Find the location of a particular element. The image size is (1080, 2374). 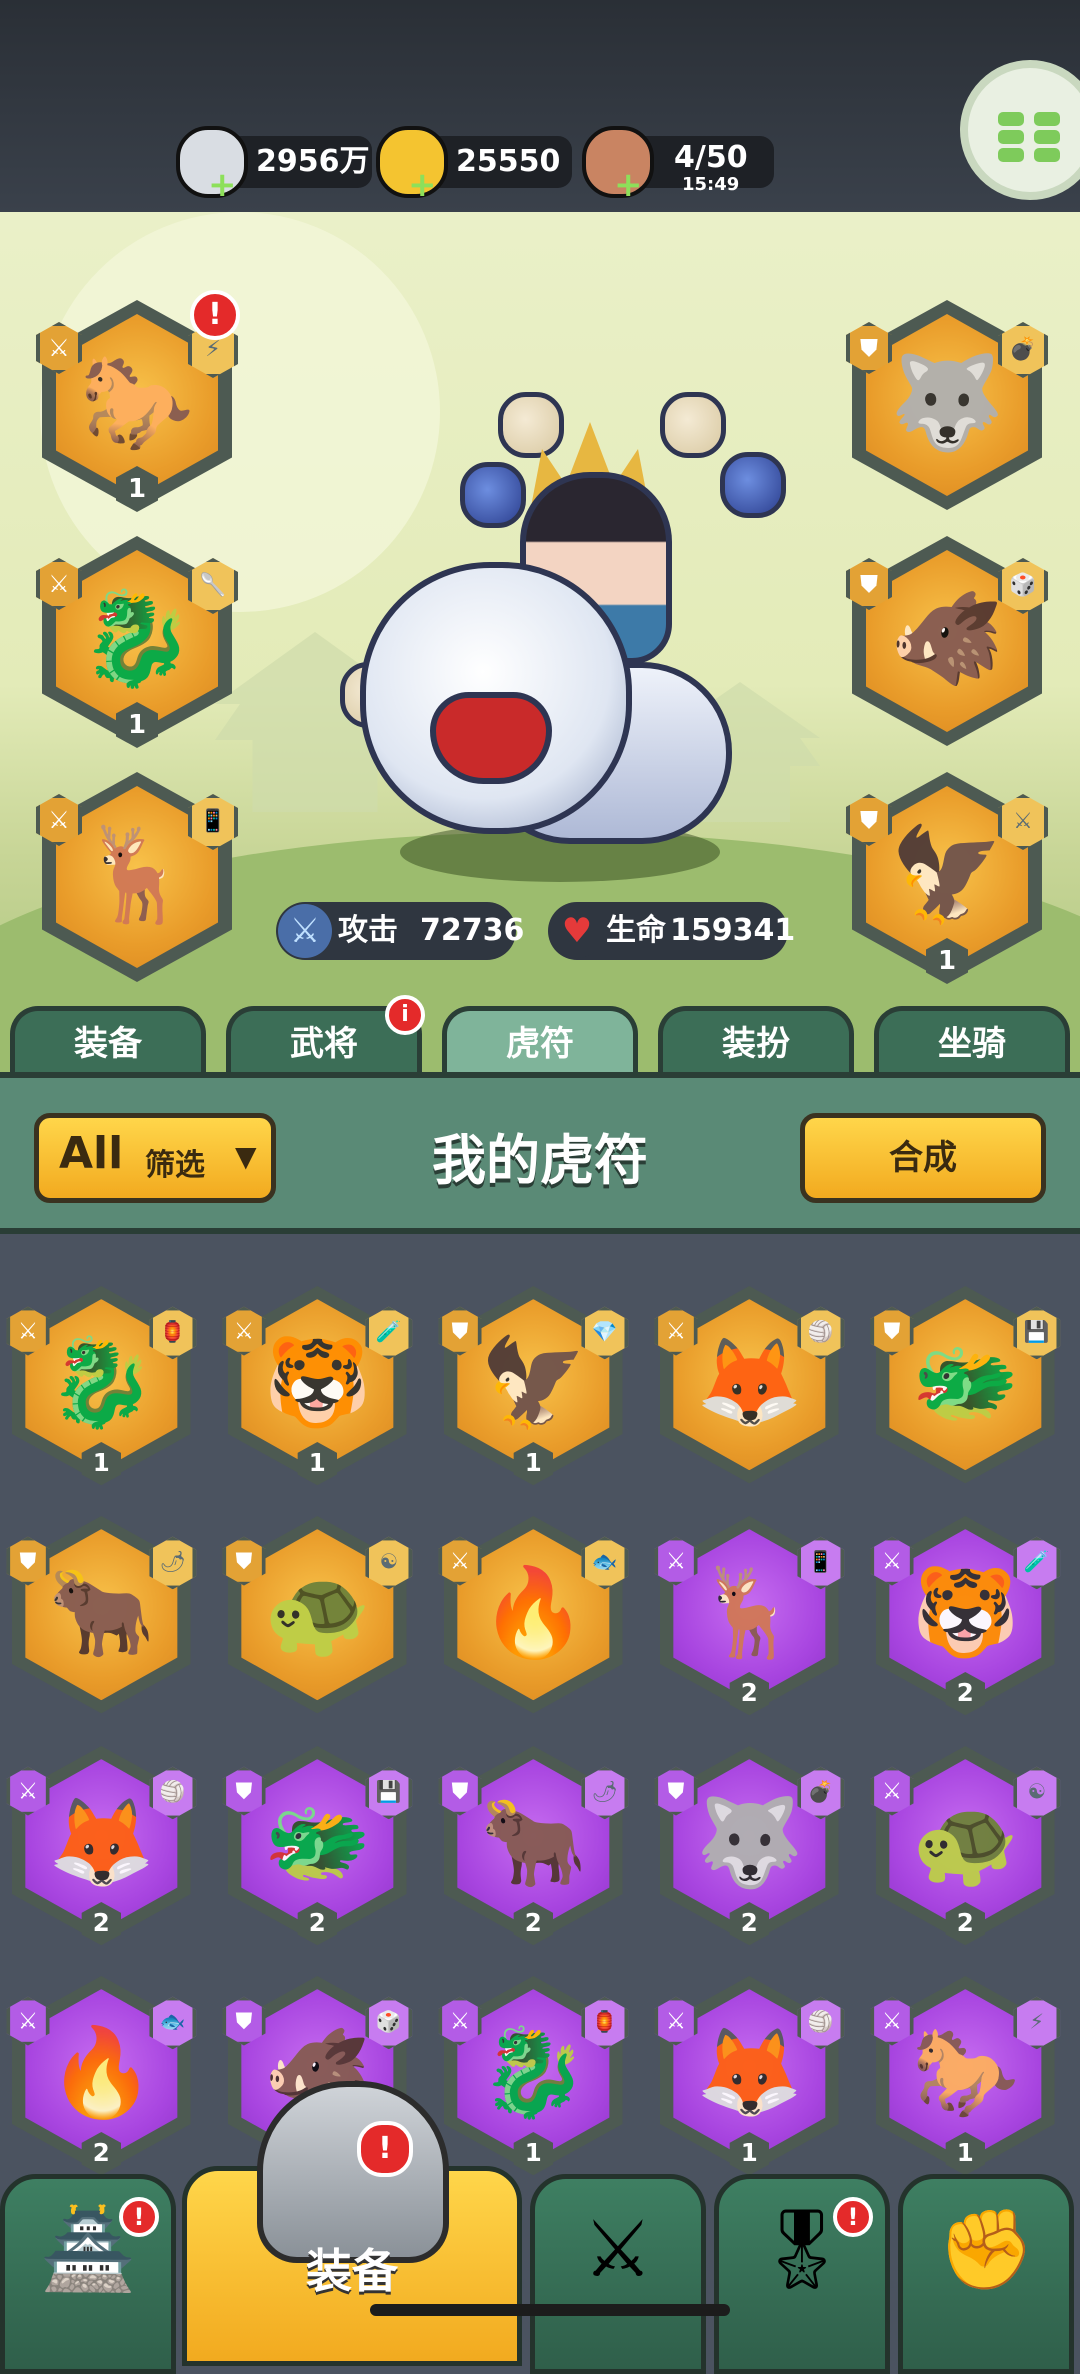

tab-4: 坐骑 is located at coordinates (972, 1041).